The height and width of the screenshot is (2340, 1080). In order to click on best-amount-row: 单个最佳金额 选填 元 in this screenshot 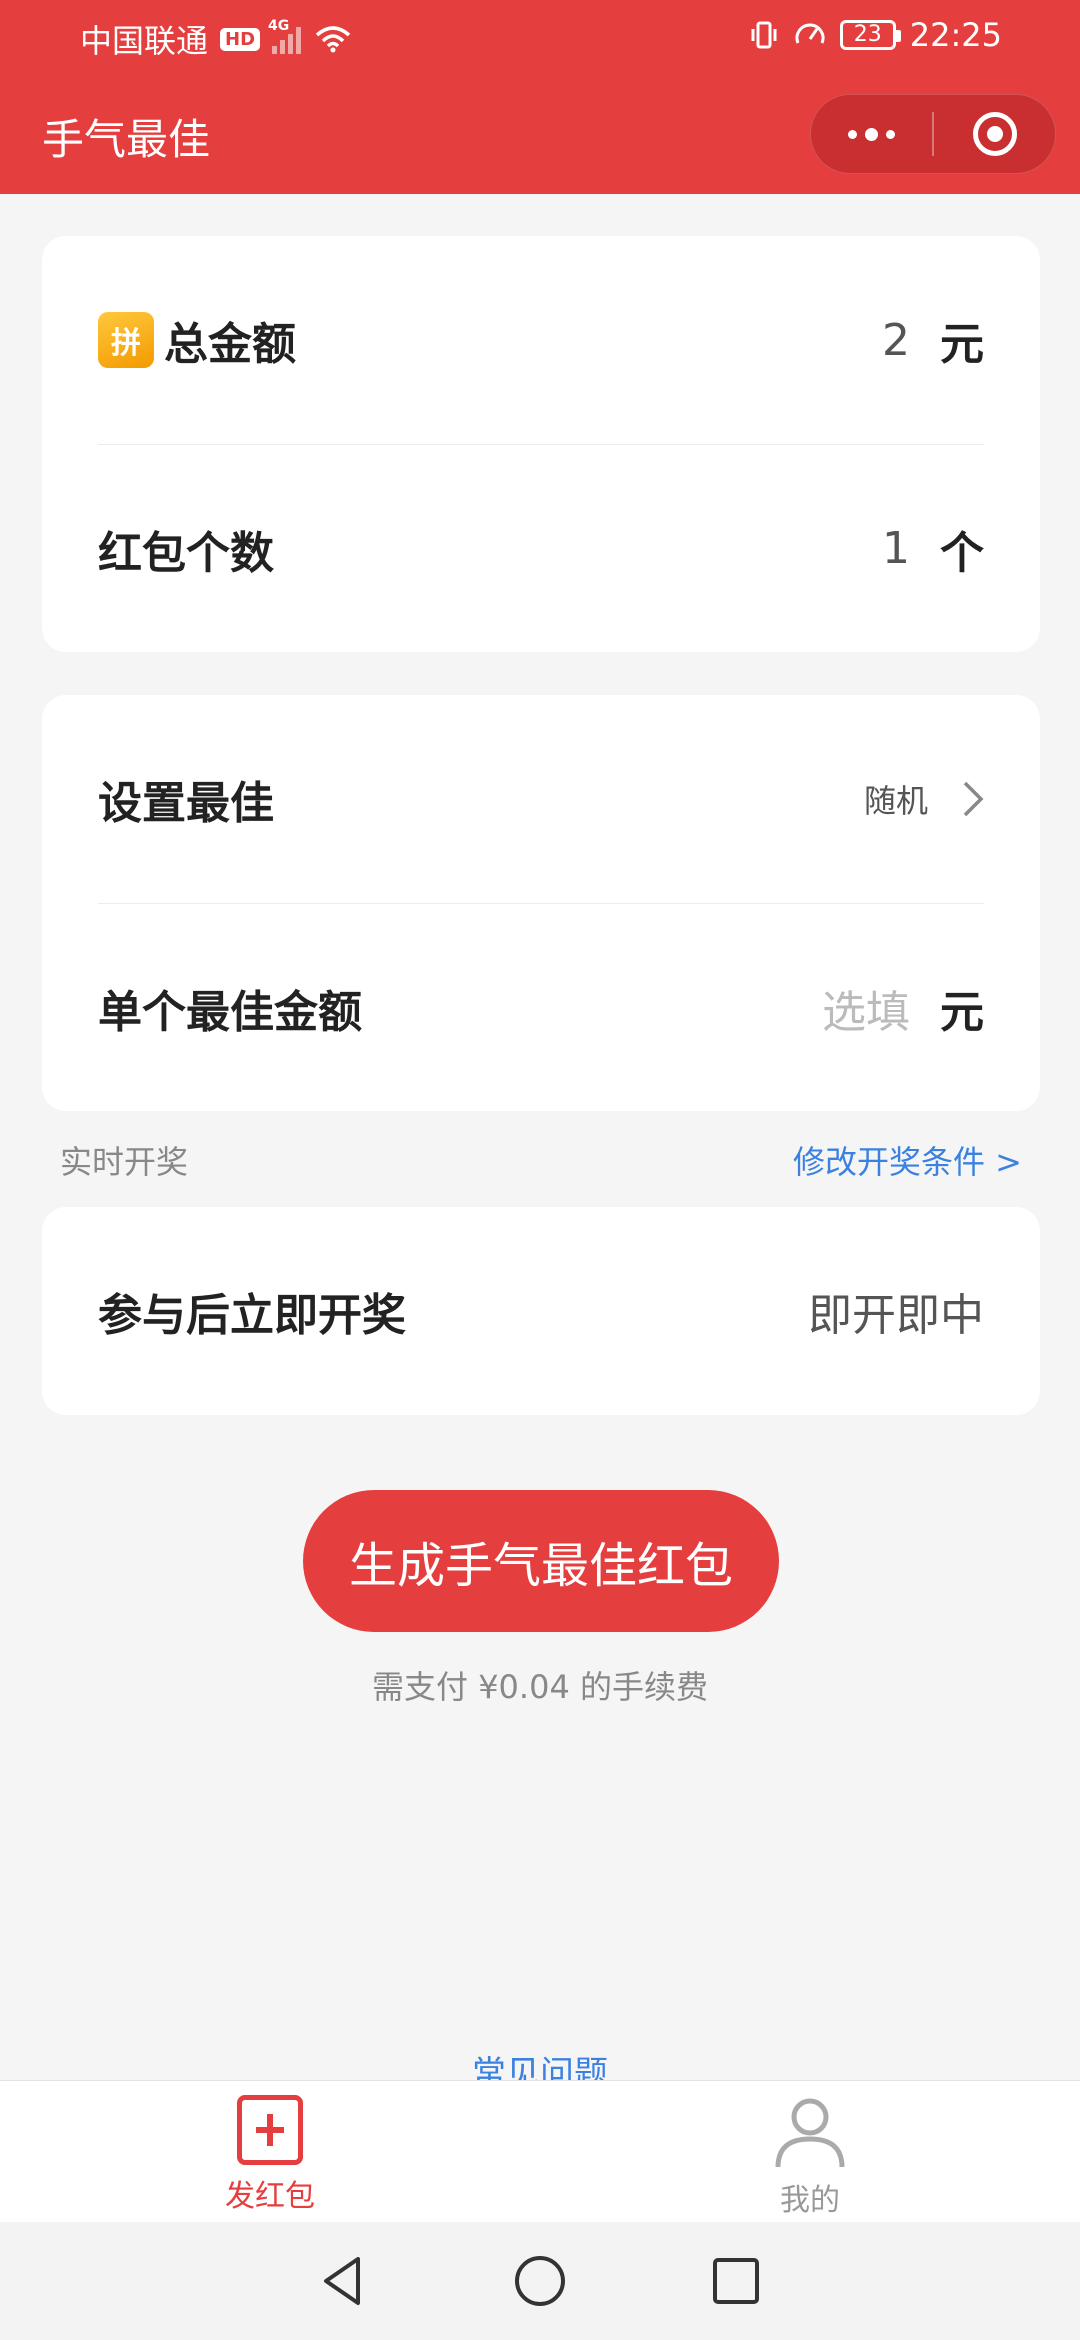, I will do `click(541, 1007)`.